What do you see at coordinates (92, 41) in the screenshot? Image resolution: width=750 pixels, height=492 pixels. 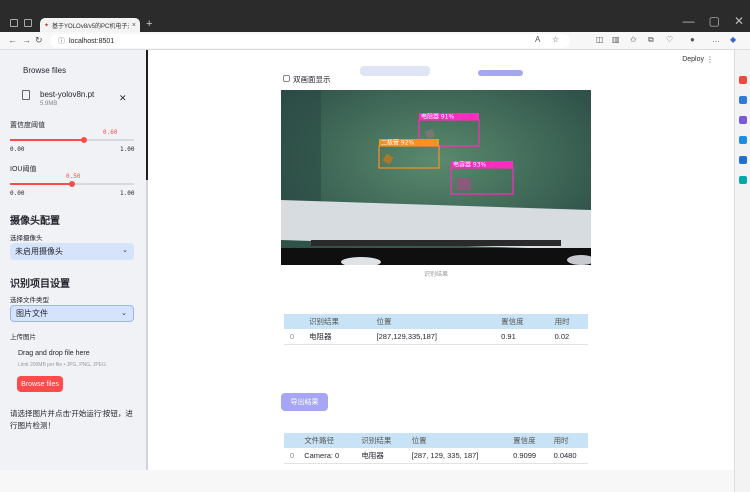 I see `url-text: localhost:8501` at bounding box center [92, 41].